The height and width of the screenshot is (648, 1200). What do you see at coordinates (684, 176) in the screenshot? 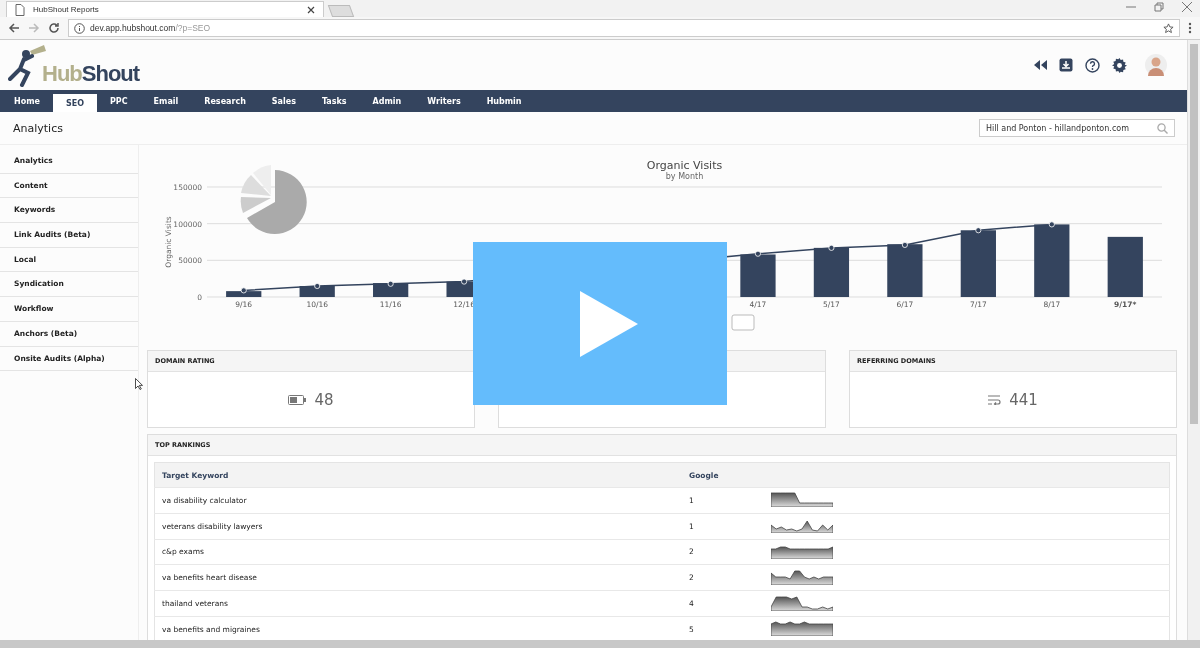
I see `chart-subtitle: by Month` at bounding box center [684, 176].